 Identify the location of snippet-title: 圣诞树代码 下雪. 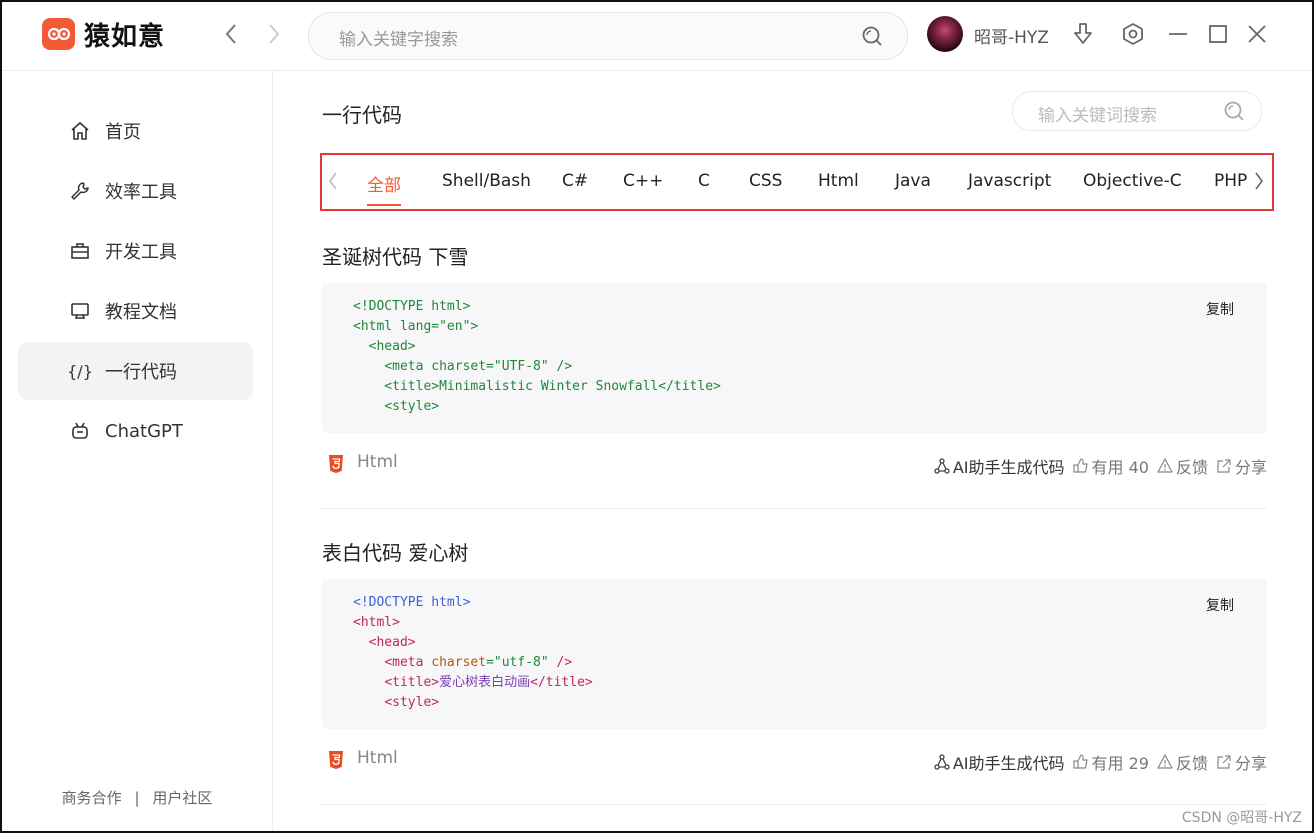
(395, 255).